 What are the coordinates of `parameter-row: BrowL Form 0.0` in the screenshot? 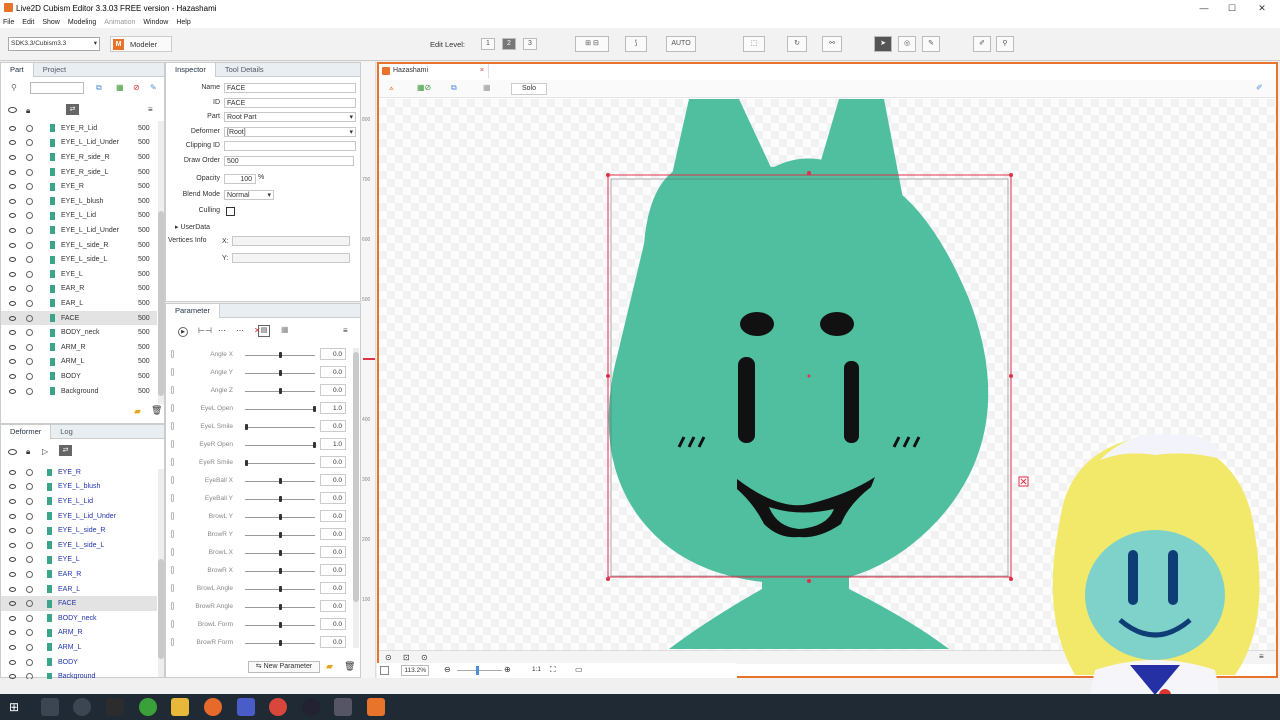 It's located at (258, 625).